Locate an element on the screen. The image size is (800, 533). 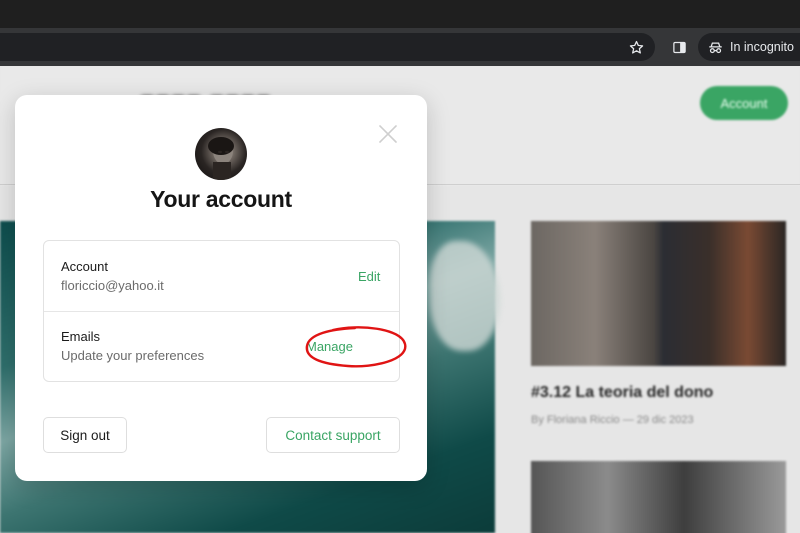
address-bar is located at coordinates (327, 47).